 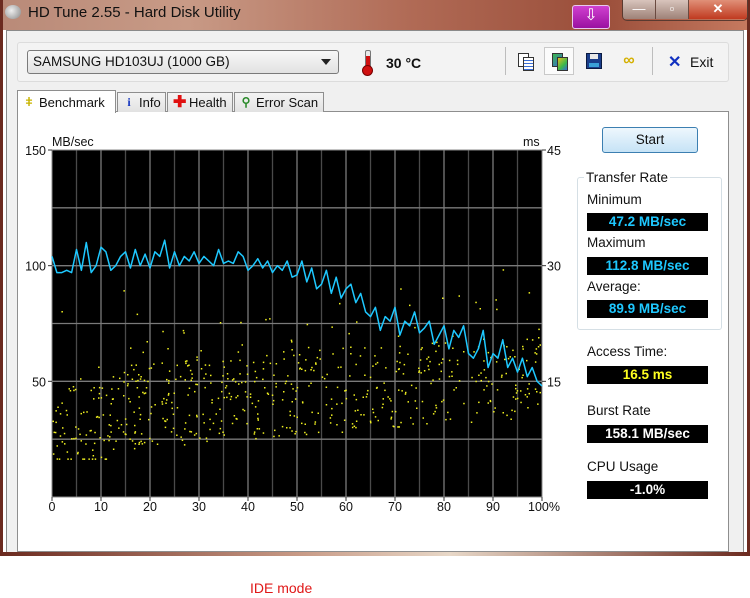 What do you see at coordinates (367, 63) in the screenshot?
I see `thermometer-icon` at bounding box center [367, 63].